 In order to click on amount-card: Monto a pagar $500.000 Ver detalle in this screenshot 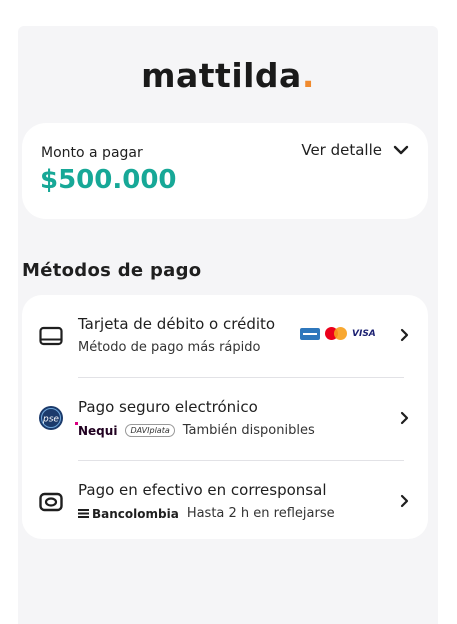, I will do `click(225, 171)`.